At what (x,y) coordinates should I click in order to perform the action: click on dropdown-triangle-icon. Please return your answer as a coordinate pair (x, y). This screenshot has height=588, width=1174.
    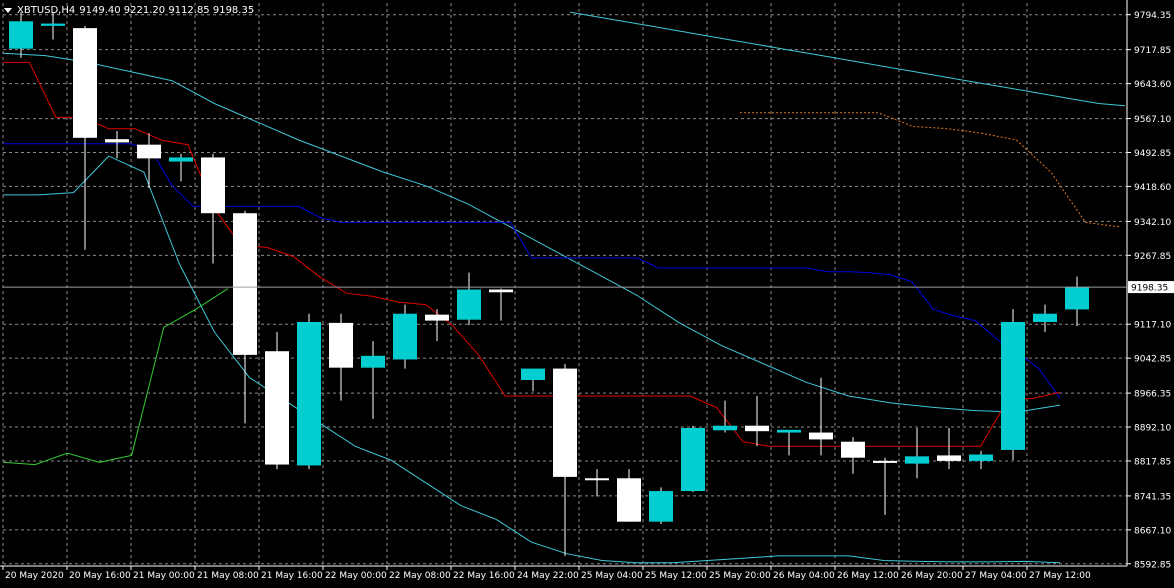
    Looking at the image, I should click on (8, 10).